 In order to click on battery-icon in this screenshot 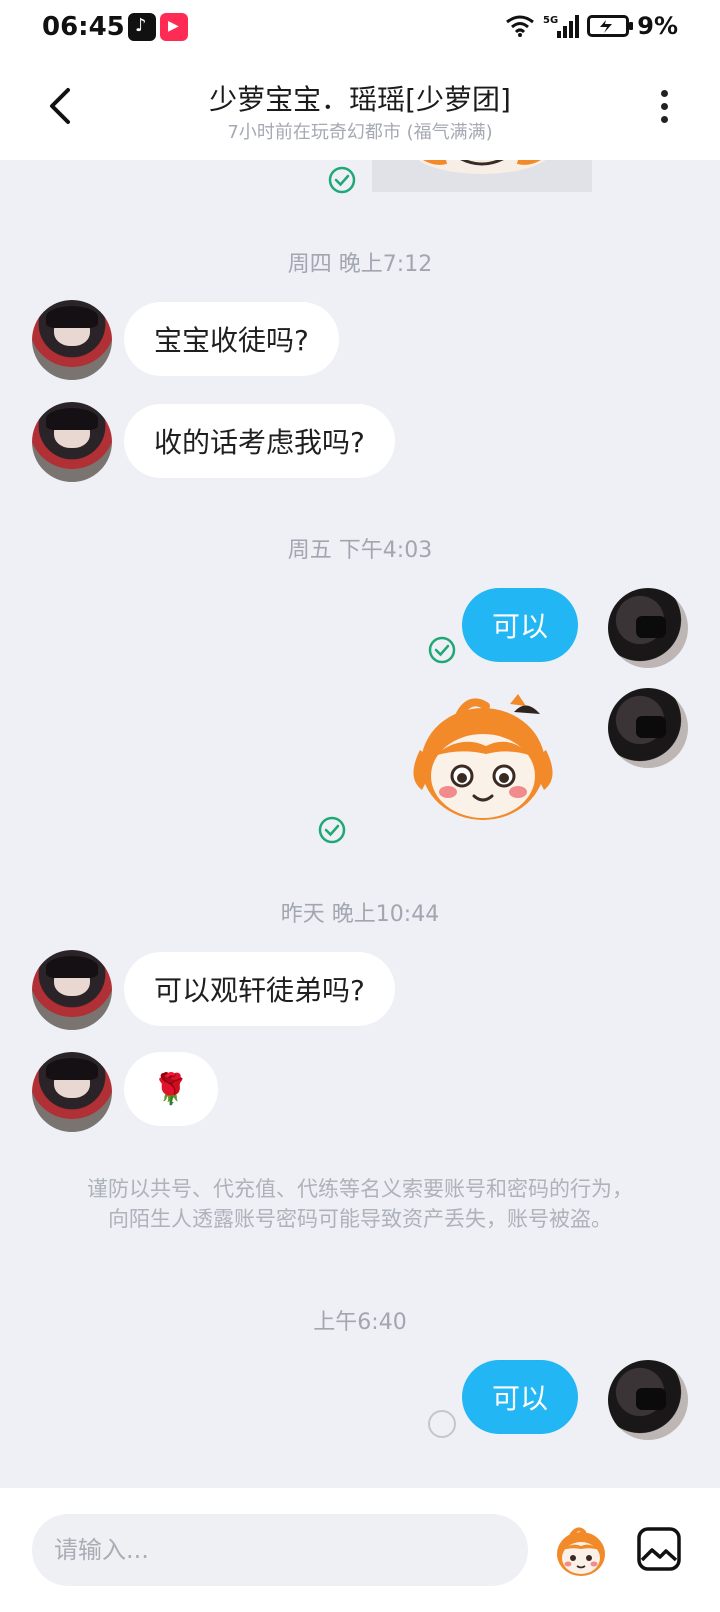, I will do `click(610, 26)`.